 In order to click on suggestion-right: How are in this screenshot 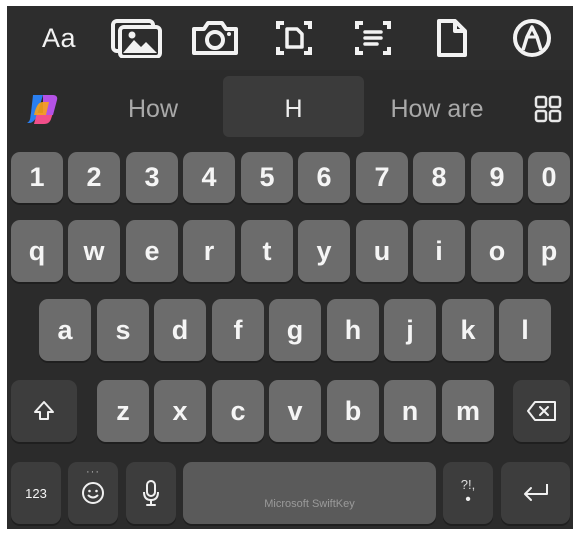, I will do `click(437, 109)`.